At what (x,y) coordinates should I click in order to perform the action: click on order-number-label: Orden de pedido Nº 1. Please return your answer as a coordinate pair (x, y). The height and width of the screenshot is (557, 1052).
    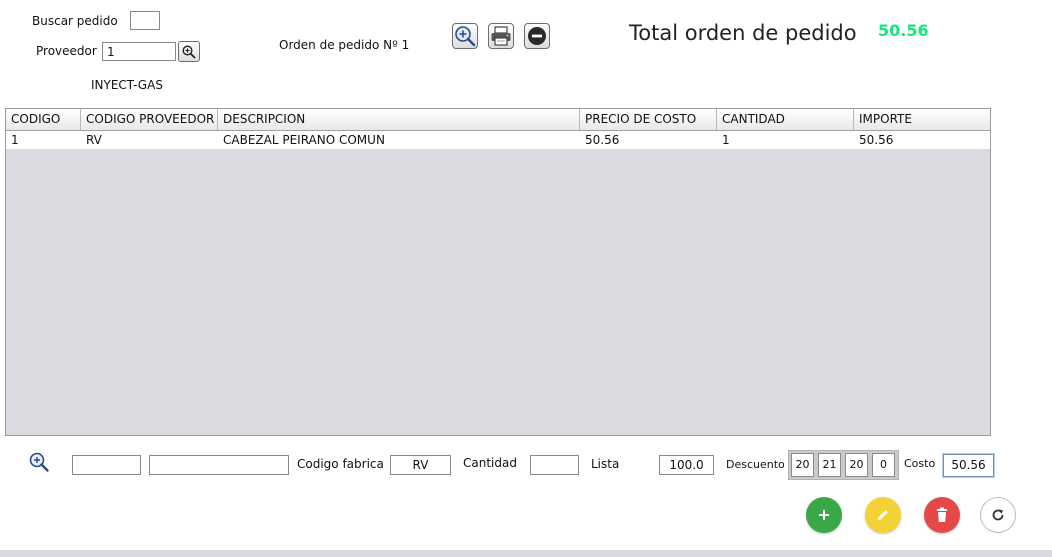
    Looking at the image, I should click on (344, 45).